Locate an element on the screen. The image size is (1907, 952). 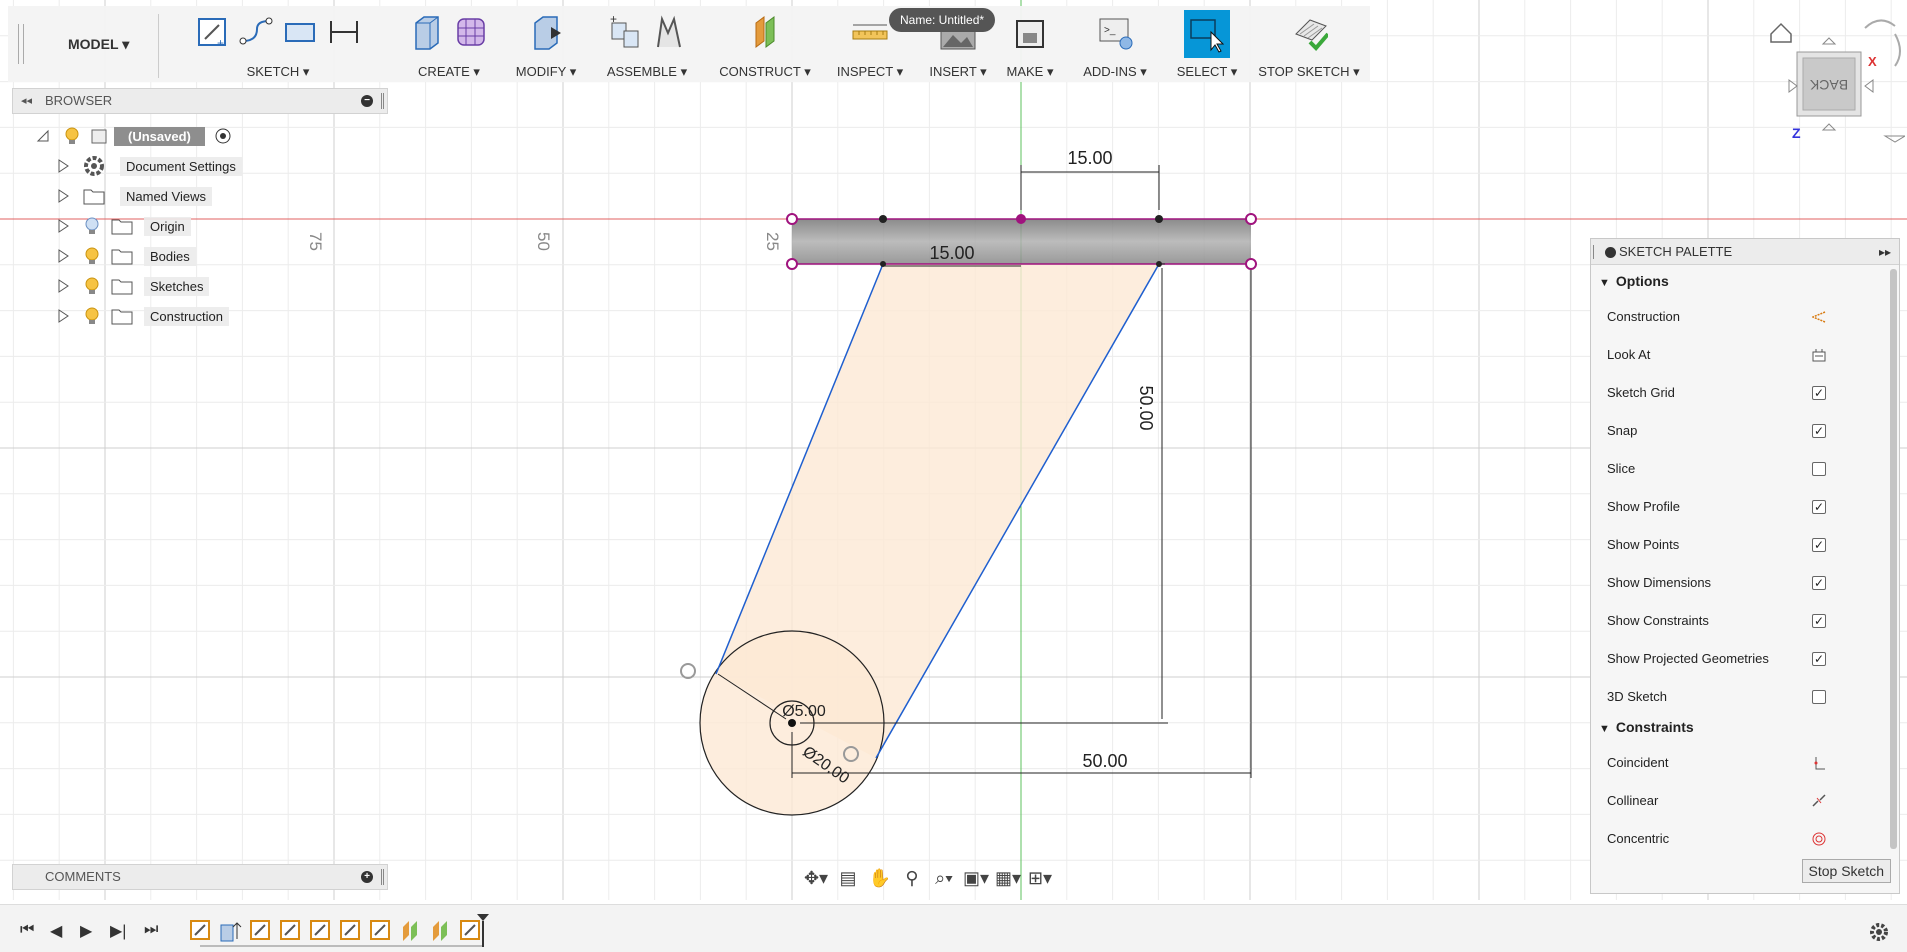
browser-item-named-views: Named Views is located at coordinates (134, 196).